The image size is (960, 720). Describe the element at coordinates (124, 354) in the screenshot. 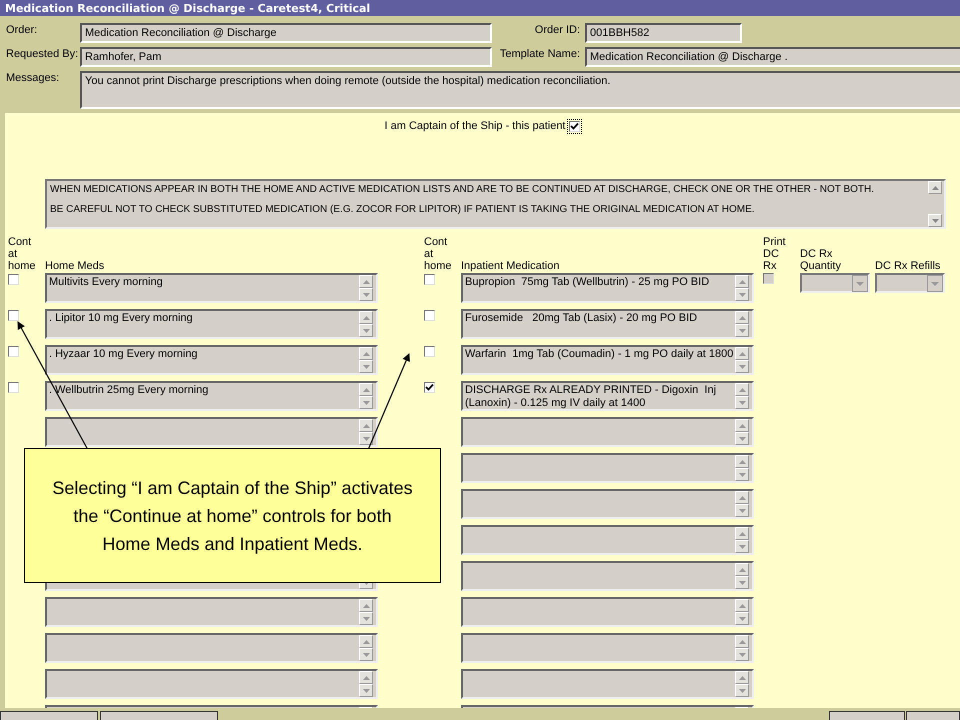

I see `medication-text: . Hyzaar 10 mg Every morning` at that location.